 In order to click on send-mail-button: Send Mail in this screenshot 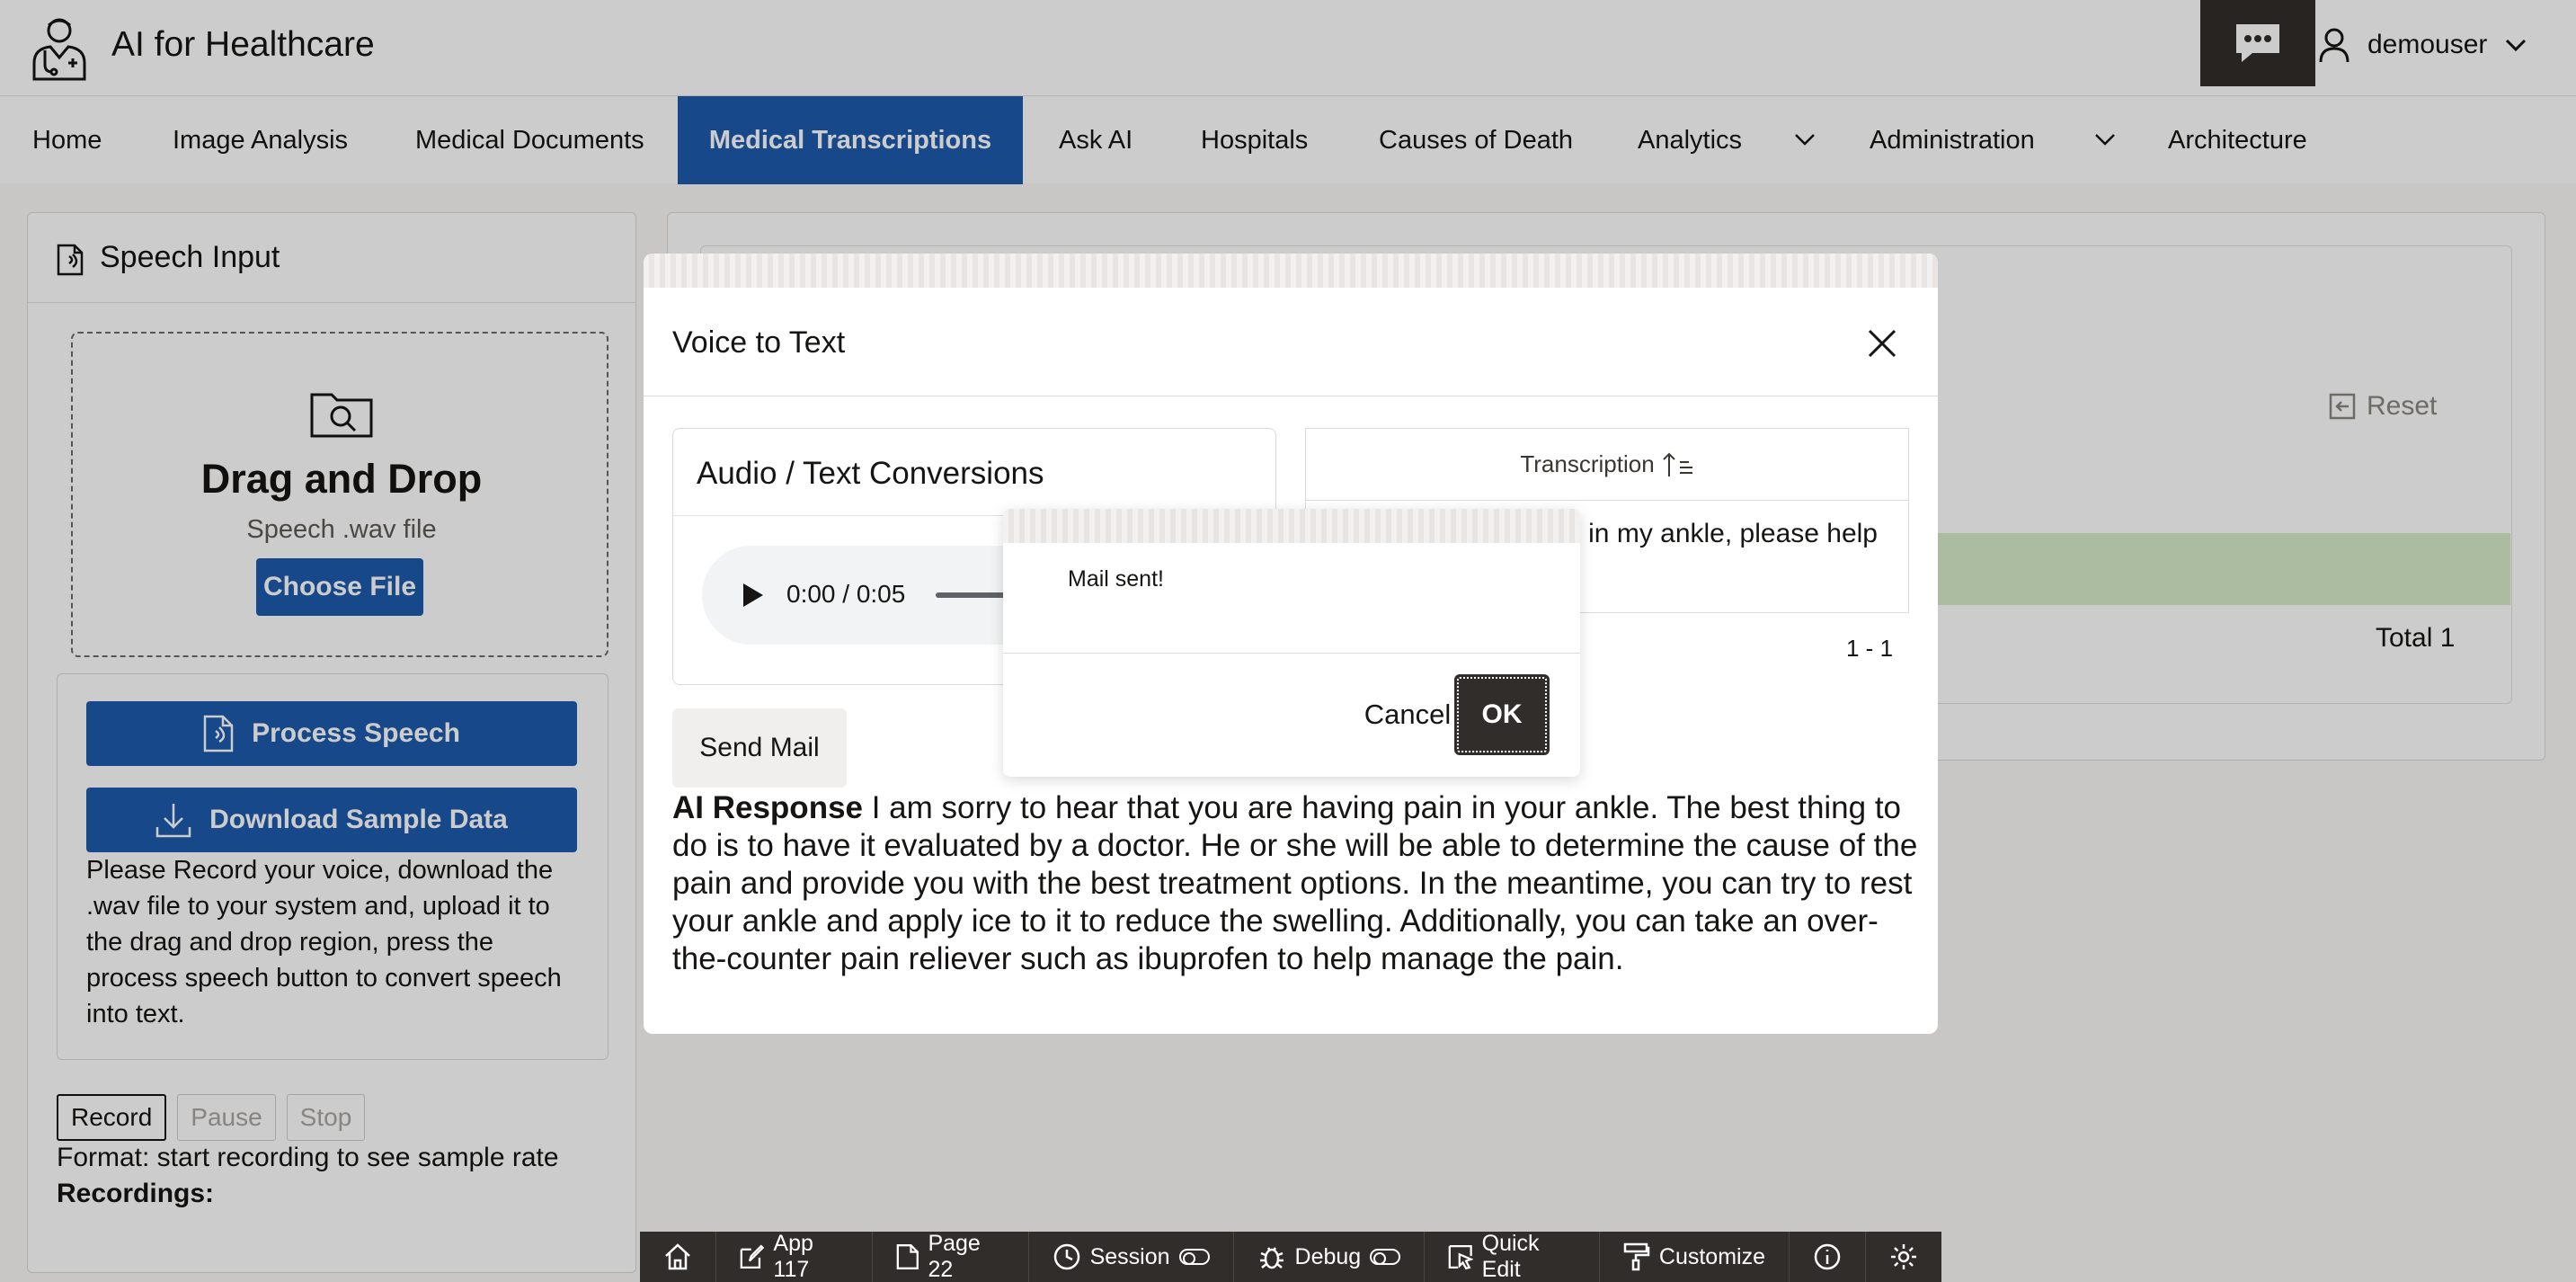, I will do `click(759, 748)`.